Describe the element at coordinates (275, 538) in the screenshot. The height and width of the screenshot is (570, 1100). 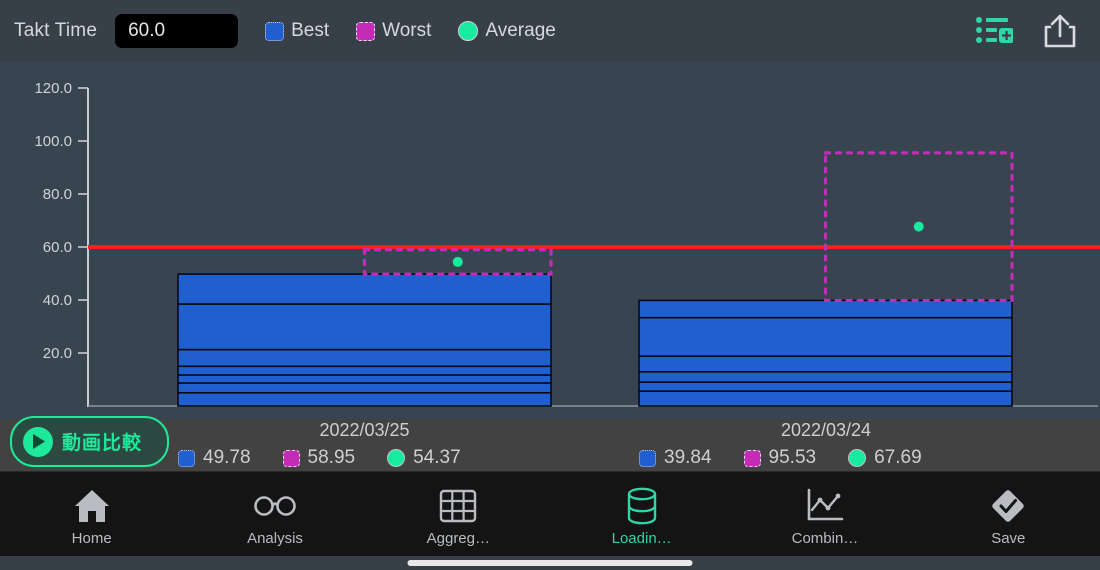
I see `tab-label-analysis: Analysis` at that location.